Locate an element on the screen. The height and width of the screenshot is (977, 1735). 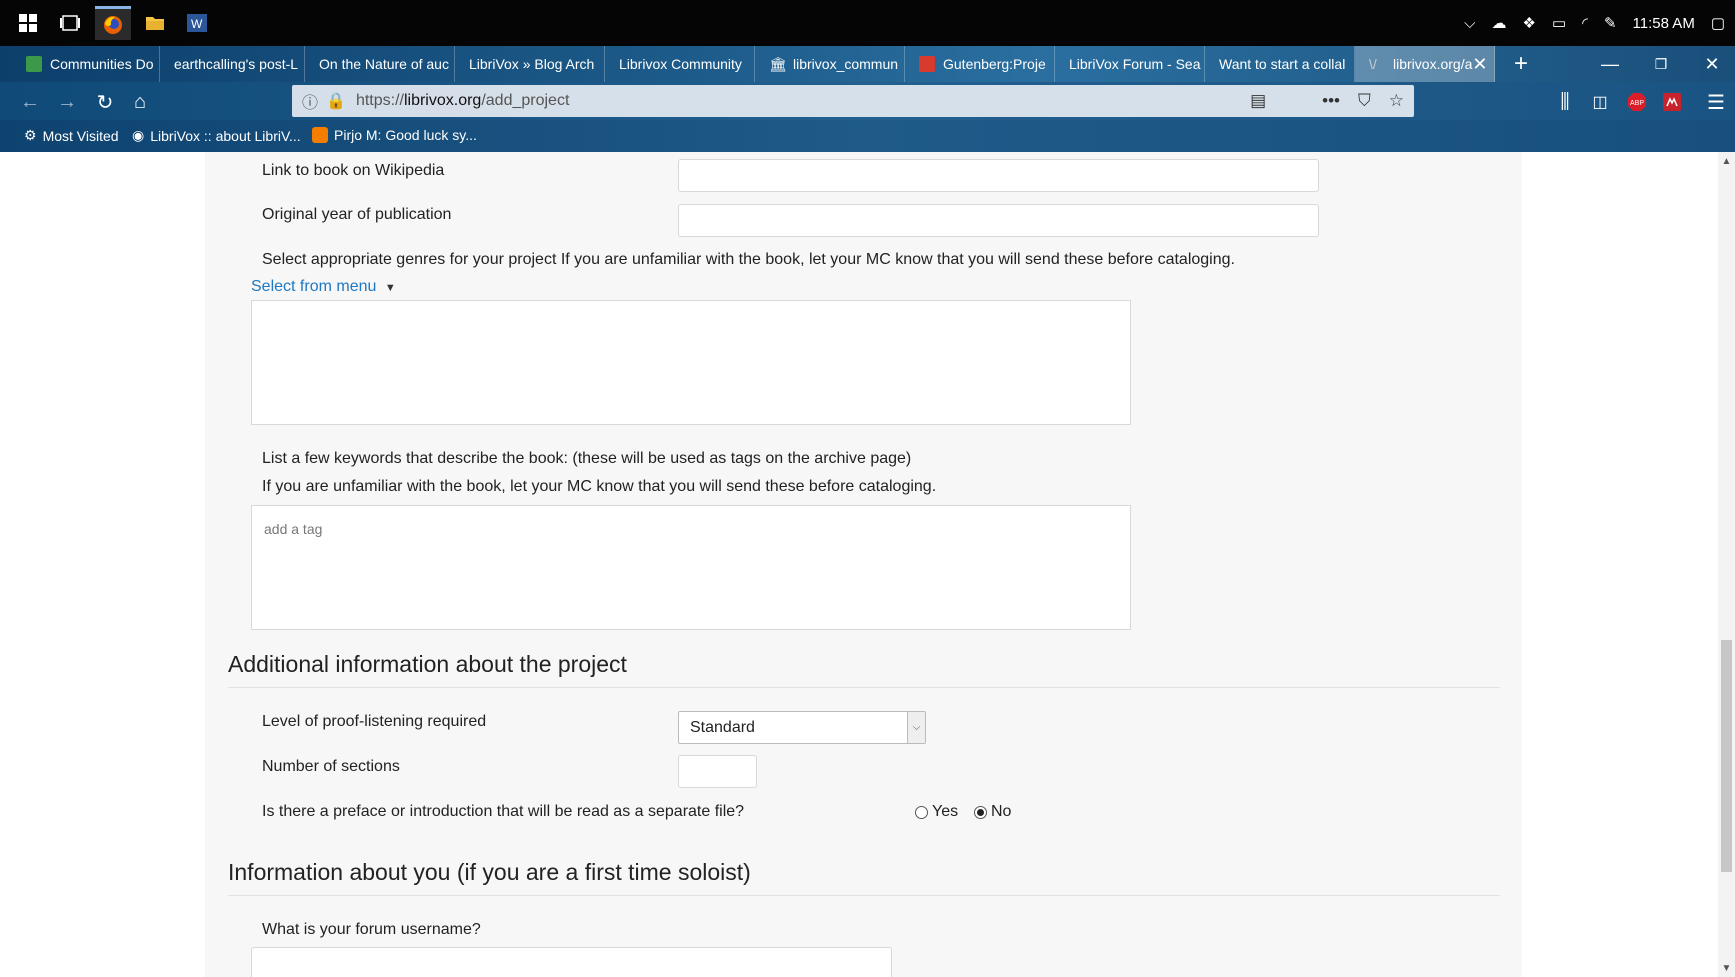
sidebar-icon: ◫ is located at coordinates (1600, 102).